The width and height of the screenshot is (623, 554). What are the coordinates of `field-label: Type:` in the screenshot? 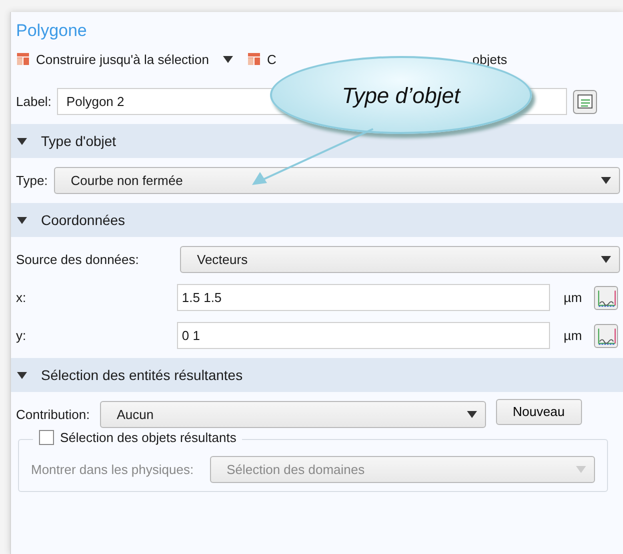 It's located at (32, 181).